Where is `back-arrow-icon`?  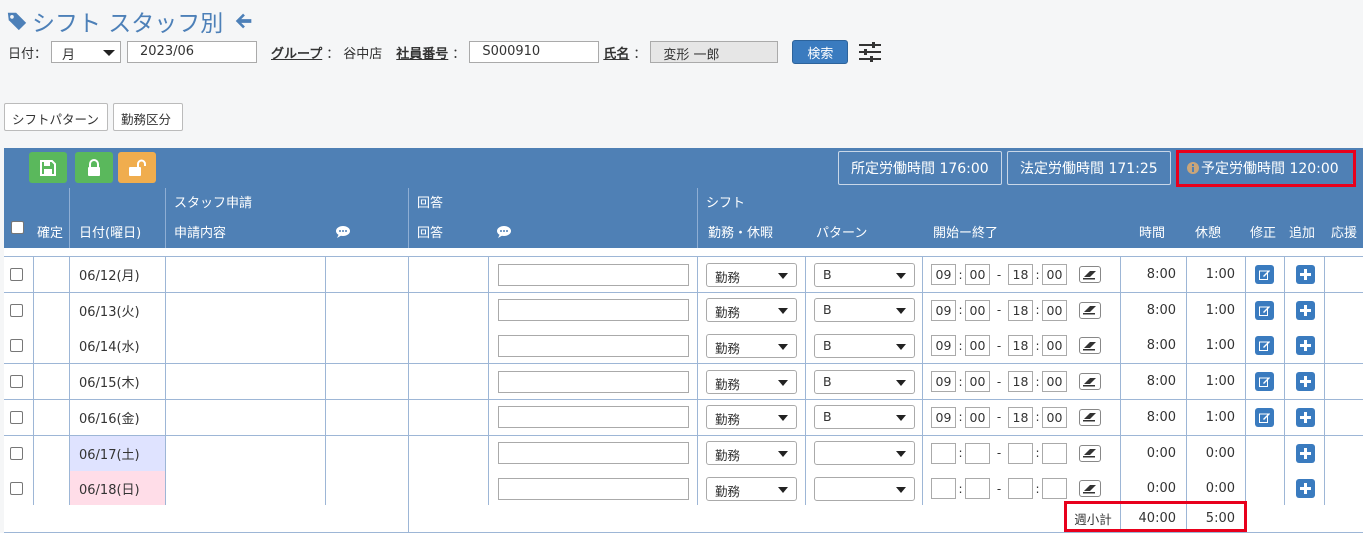
back-arrow-icon is located at coordinates (244, 21).